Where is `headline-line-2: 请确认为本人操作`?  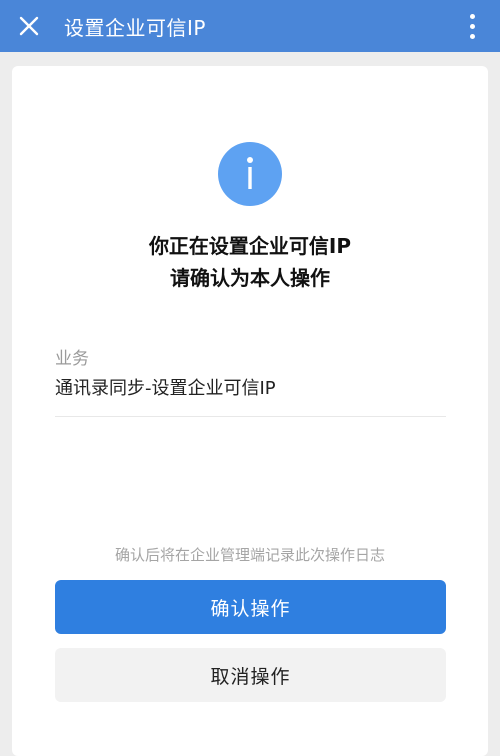 headline-line-2: 请确认为本人操作 is located at coordinates (250, 278).